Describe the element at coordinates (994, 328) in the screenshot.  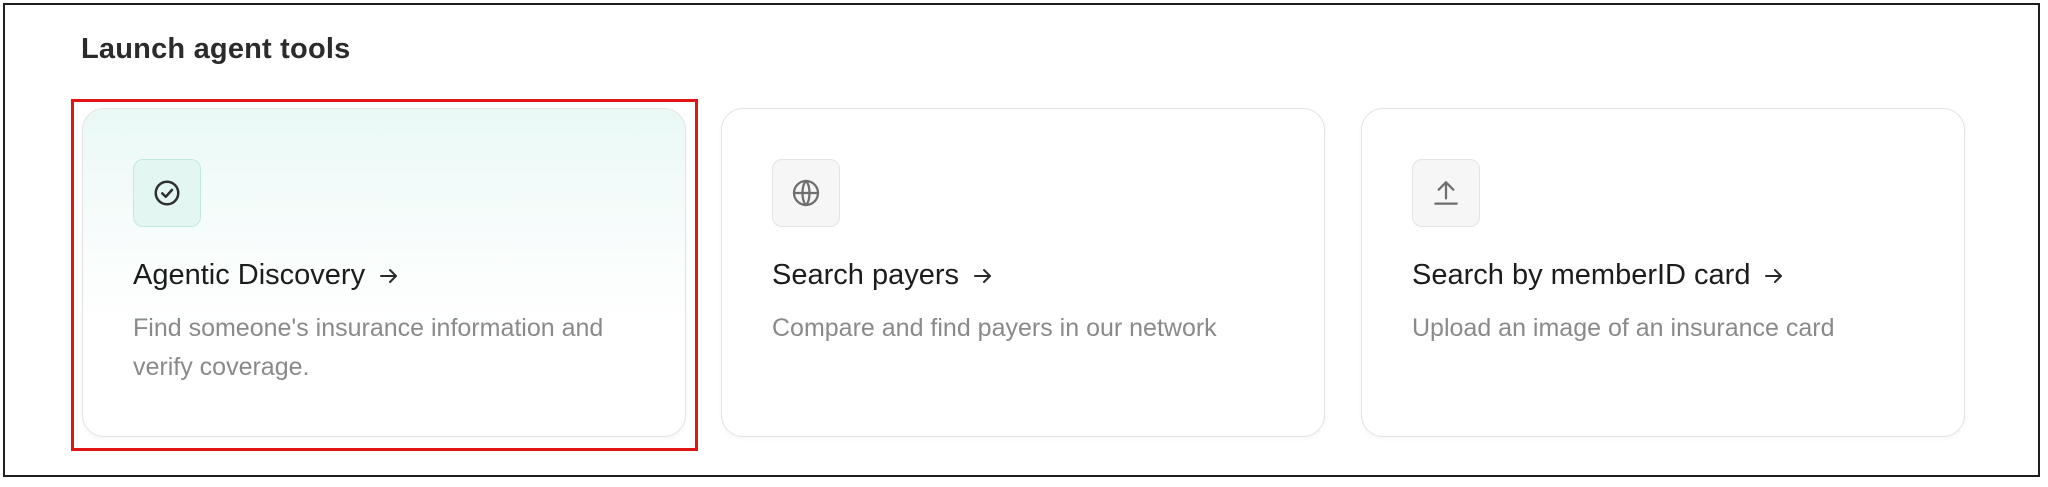
I see `card-description: Compare and find payers in our network` at that location.